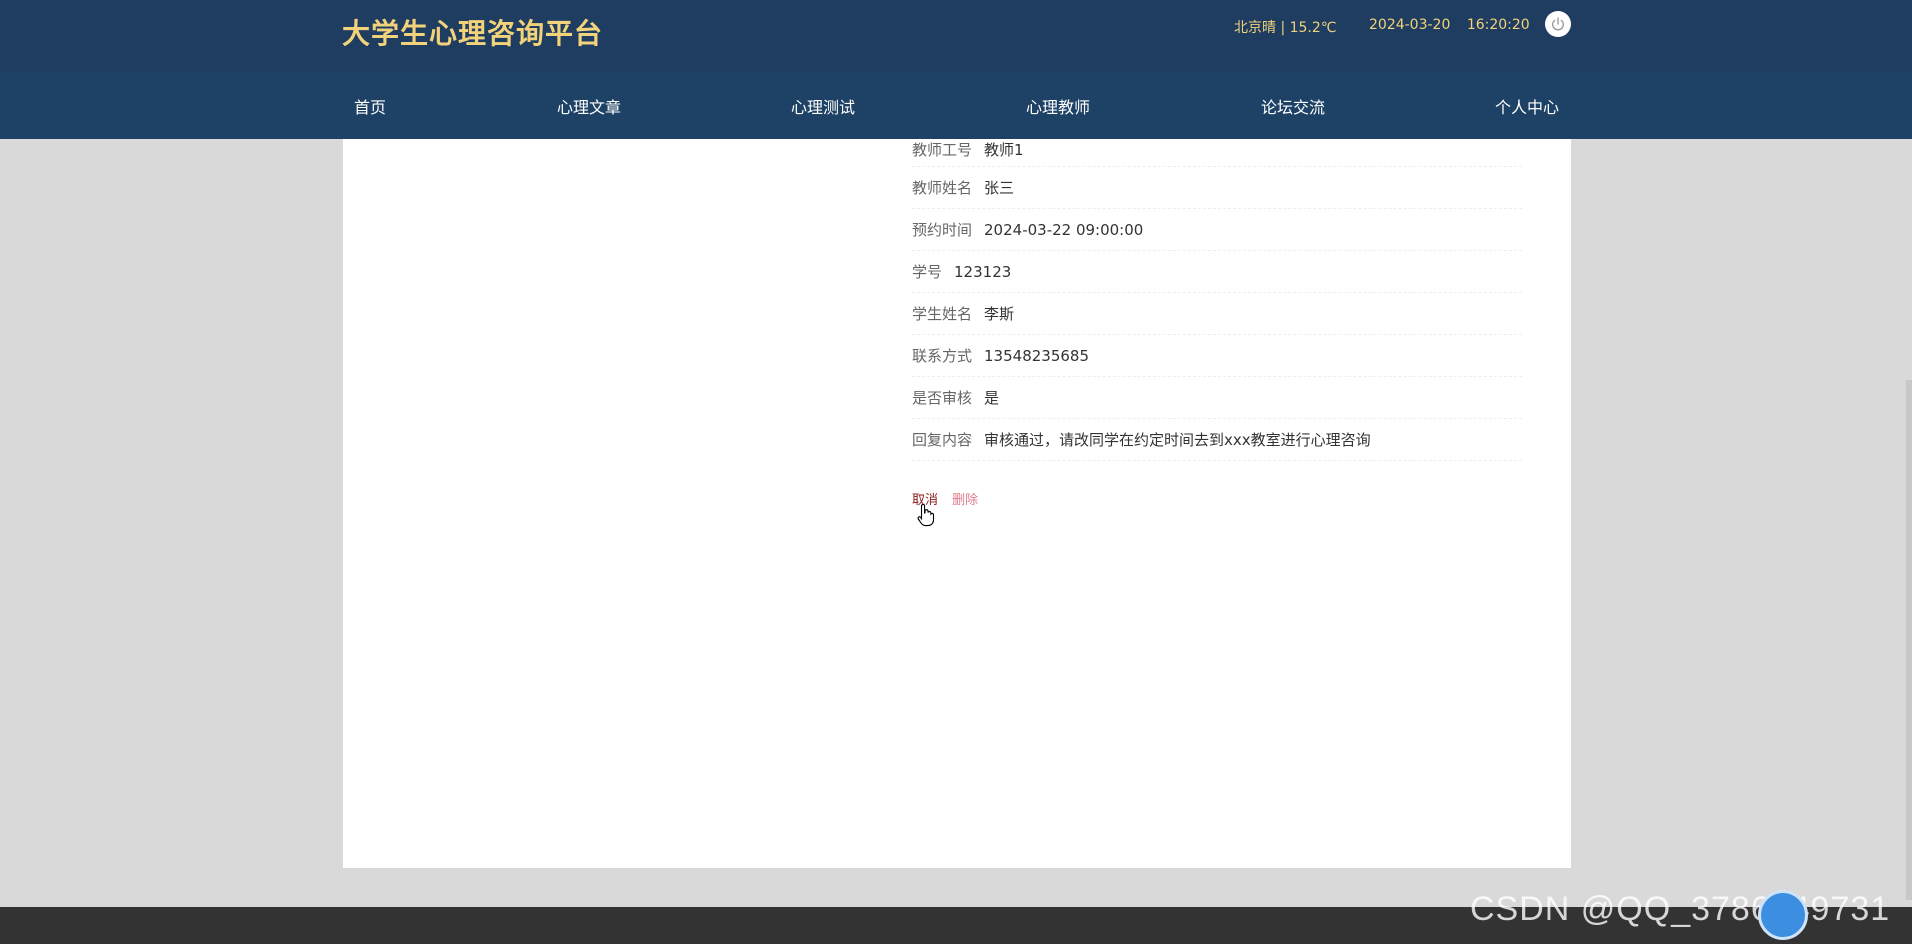 This screenshot has height=944, width=1912. What do you see at coordinates (1217, 356) in the screenshot?
I see `detail-row-contact: 联系方式 13548235685` at bounding box center [1217, 356].